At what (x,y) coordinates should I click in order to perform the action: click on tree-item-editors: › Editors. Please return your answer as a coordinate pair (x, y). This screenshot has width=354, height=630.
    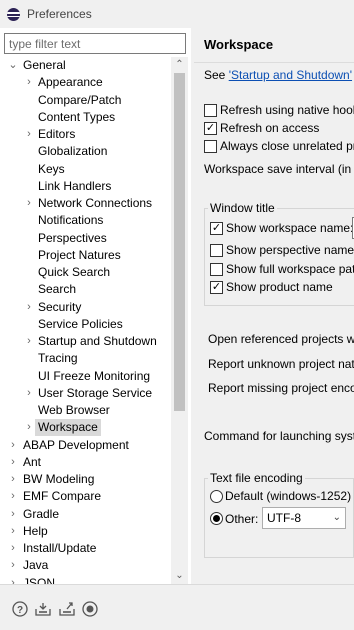
    Looking at the image, I should click on (85, 134).